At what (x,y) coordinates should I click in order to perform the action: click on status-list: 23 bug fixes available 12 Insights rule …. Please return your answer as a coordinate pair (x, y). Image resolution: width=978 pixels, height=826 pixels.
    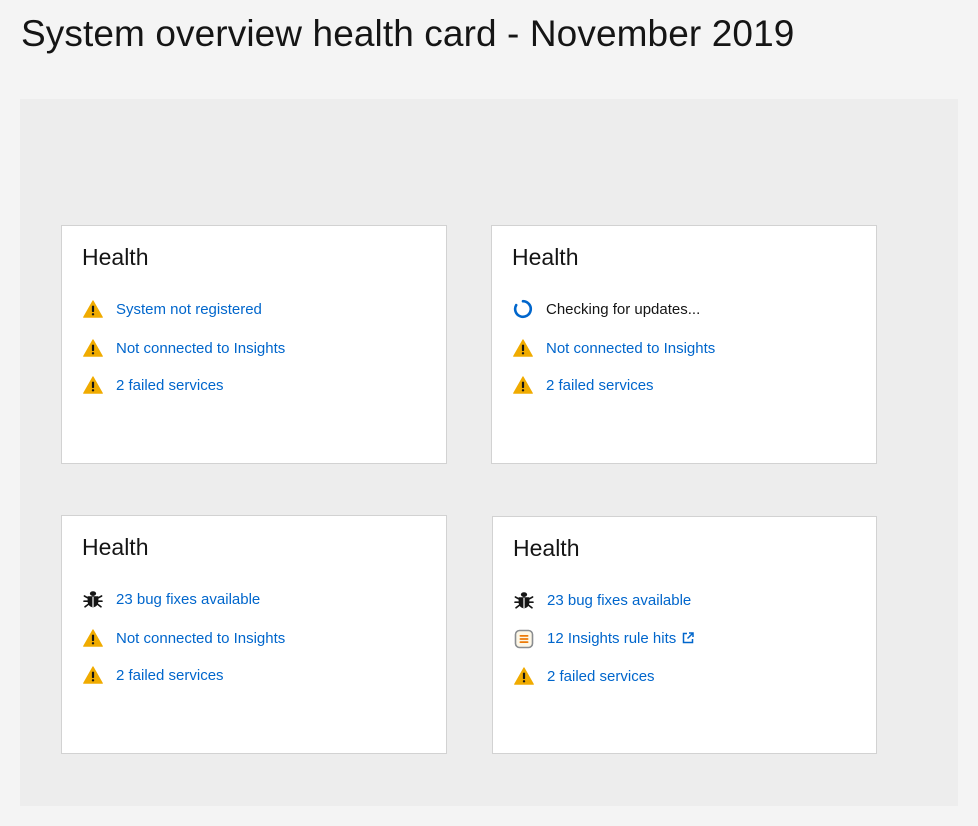
    Looking at the image, I should click on (603, 646).